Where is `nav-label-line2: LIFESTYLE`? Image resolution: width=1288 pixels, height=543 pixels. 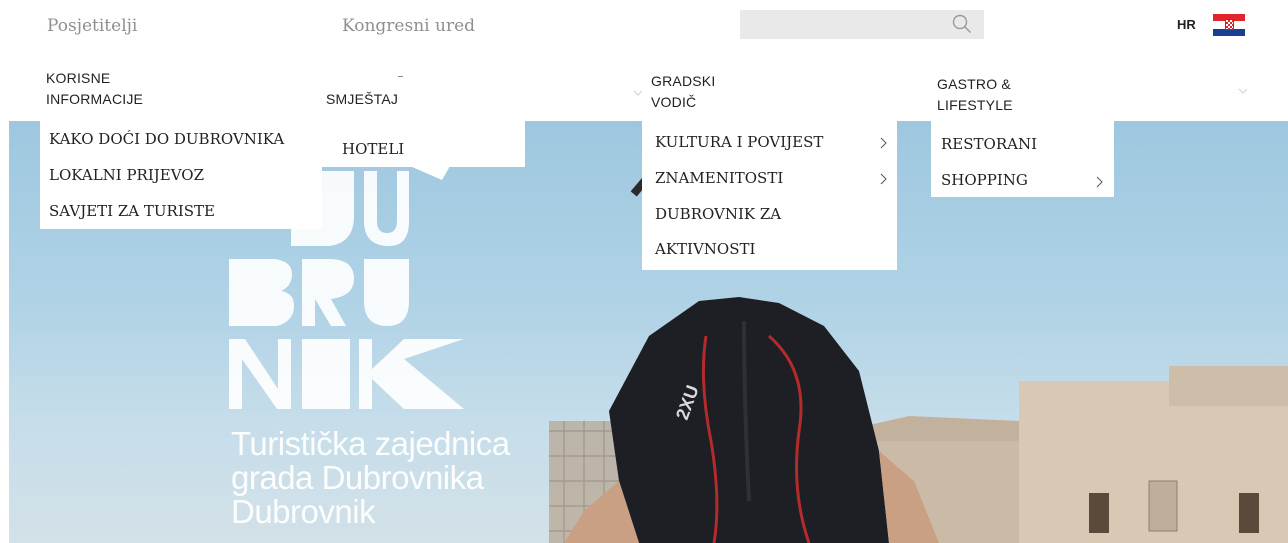 nav-label-line2: LIFESTYLE is located at coordinates (975, 105).